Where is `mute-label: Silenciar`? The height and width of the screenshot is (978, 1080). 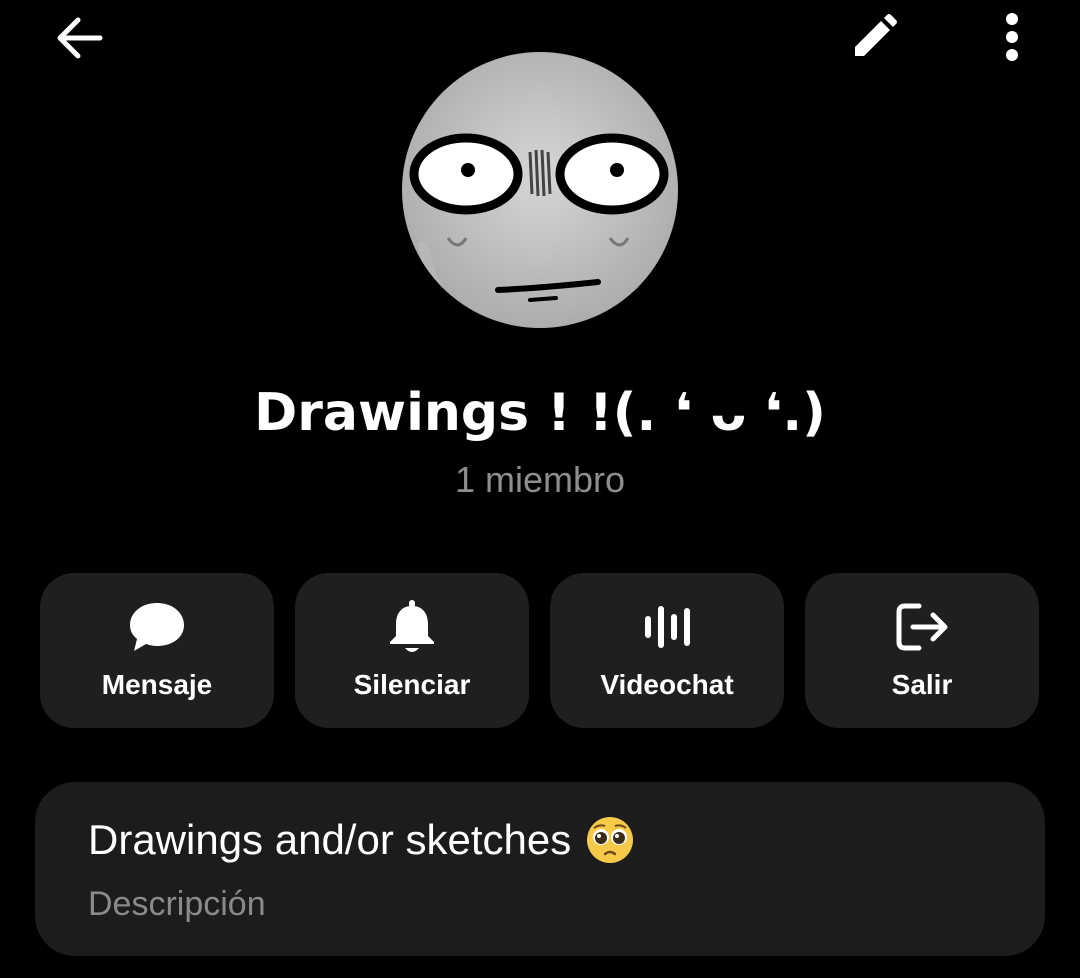
mute-label: Silenciar is located at coordinates (412, 684).